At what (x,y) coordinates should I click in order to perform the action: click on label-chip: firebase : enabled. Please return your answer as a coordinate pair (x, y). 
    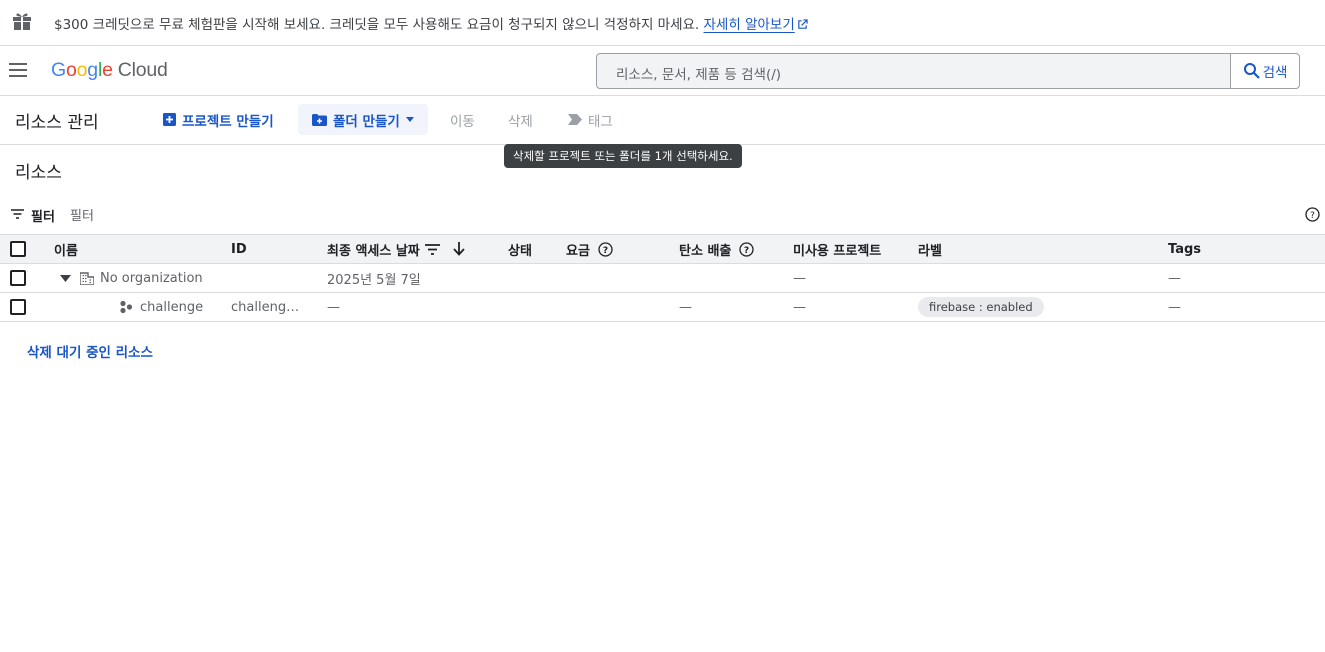
    Looking at the image, I should click on (981, 307).